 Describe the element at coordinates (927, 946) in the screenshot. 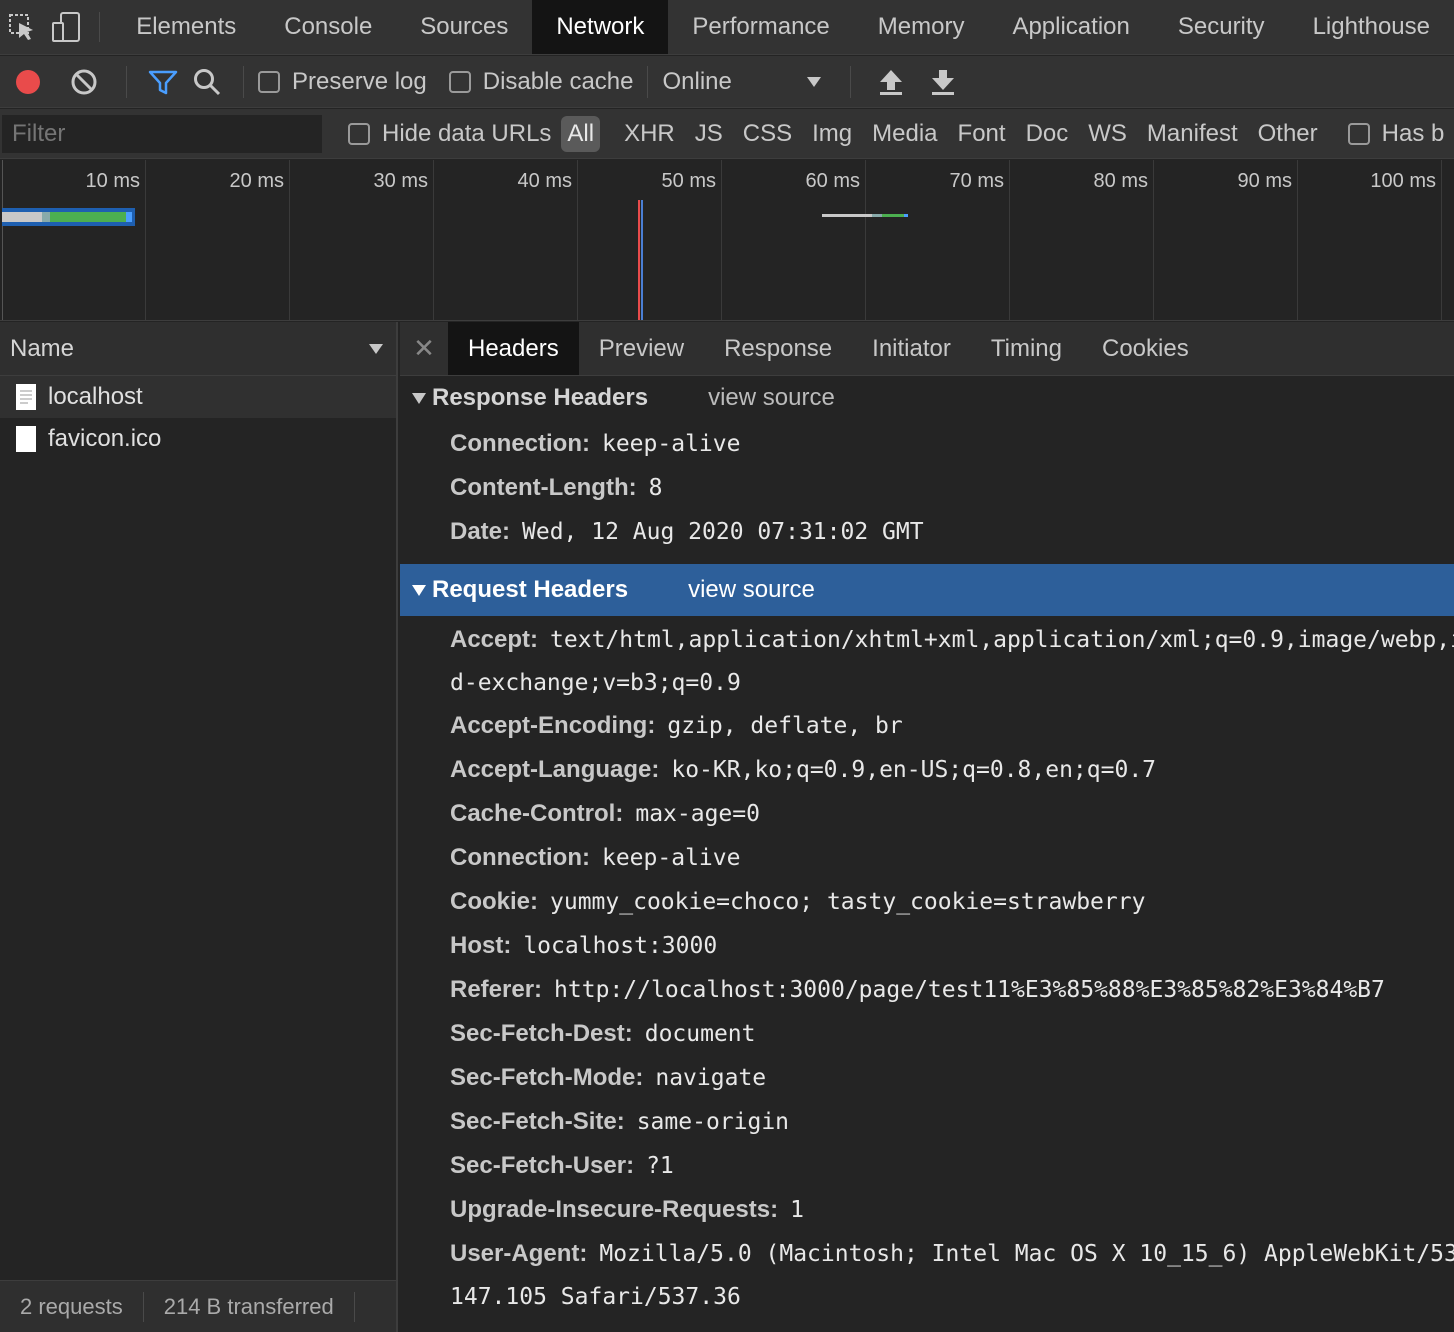

I see `header-row: Host: localhost:3000` at that location.